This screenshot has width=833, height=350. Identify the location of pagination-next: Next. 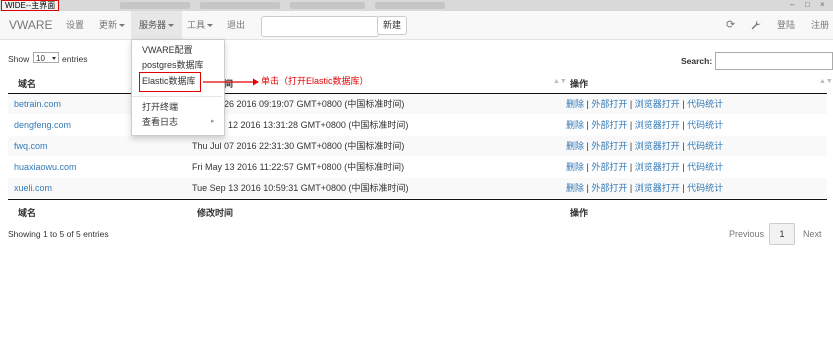
(812, 234).